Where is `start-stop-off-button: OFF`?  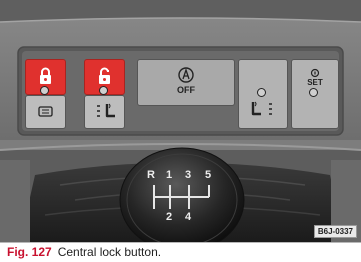 start-stop-off-button: OFF is located at coordinates (186, 82).